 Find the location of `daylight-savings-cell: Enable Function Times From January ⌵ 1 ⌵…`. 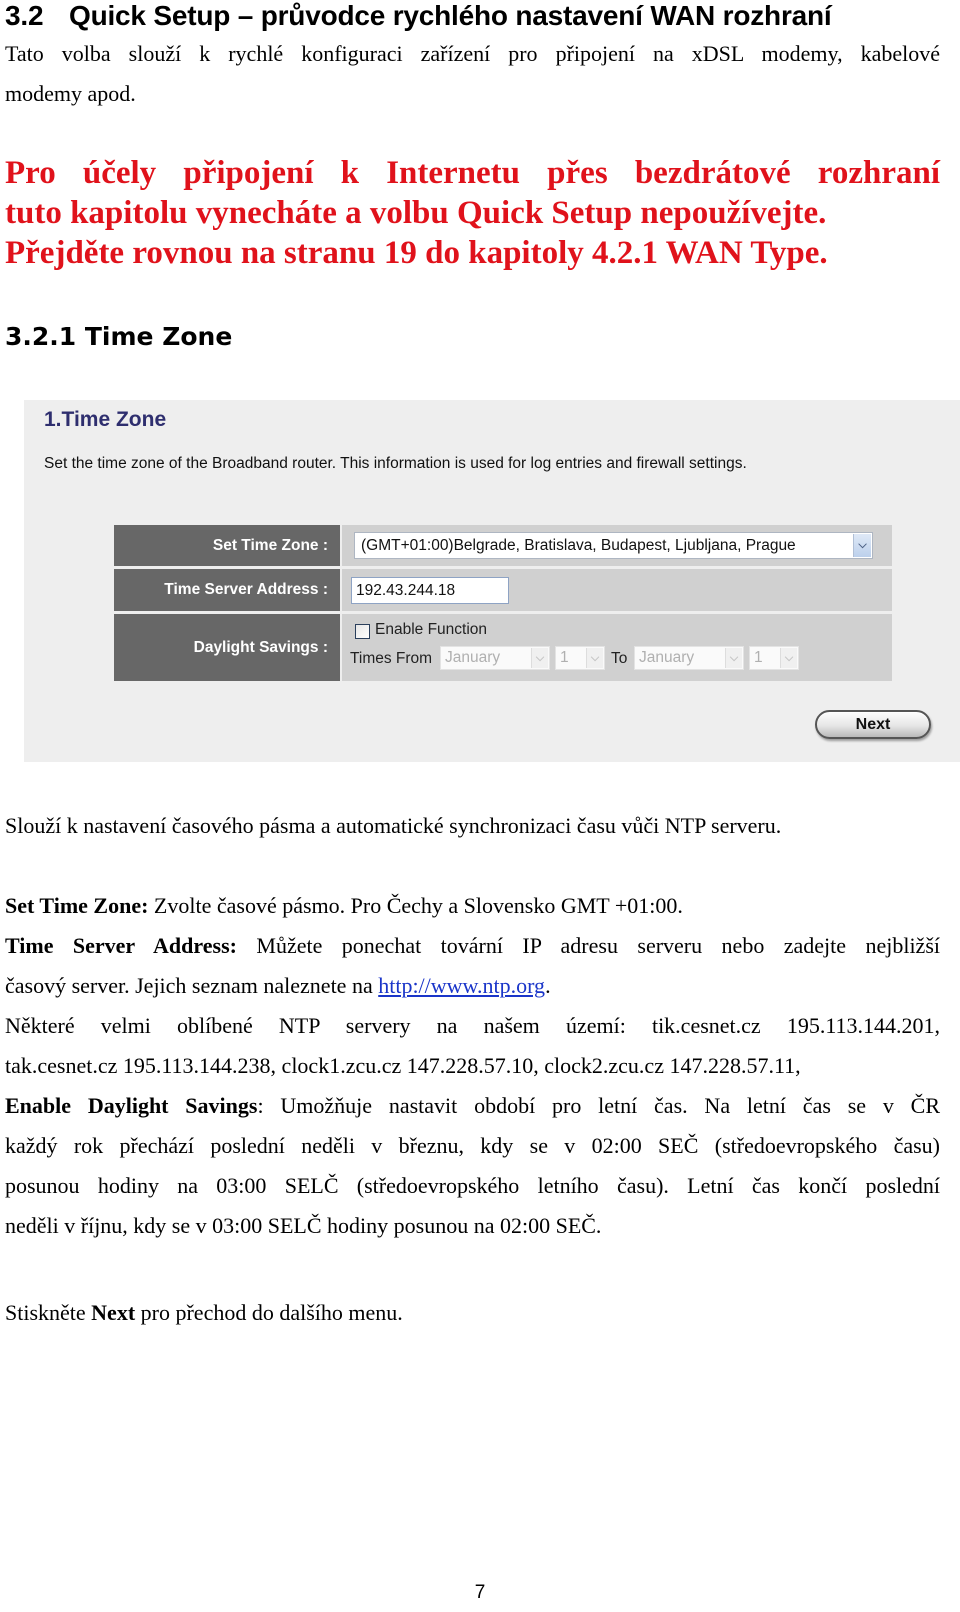

daylight-savings-cell: Enable Function Times From January ⌵ 1 ⌵… is located at coordinates (617, 647).